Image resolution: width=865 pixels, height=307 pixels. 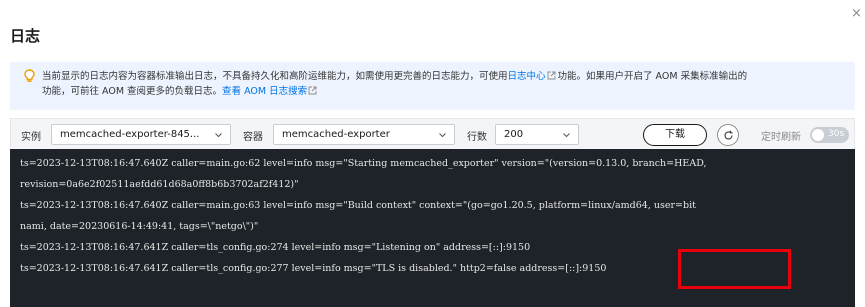 What do you see at coordinates (836, 134) in the screenshot?
I see `auto-refresh-interval: 30s` at bounding box center [836, 134].